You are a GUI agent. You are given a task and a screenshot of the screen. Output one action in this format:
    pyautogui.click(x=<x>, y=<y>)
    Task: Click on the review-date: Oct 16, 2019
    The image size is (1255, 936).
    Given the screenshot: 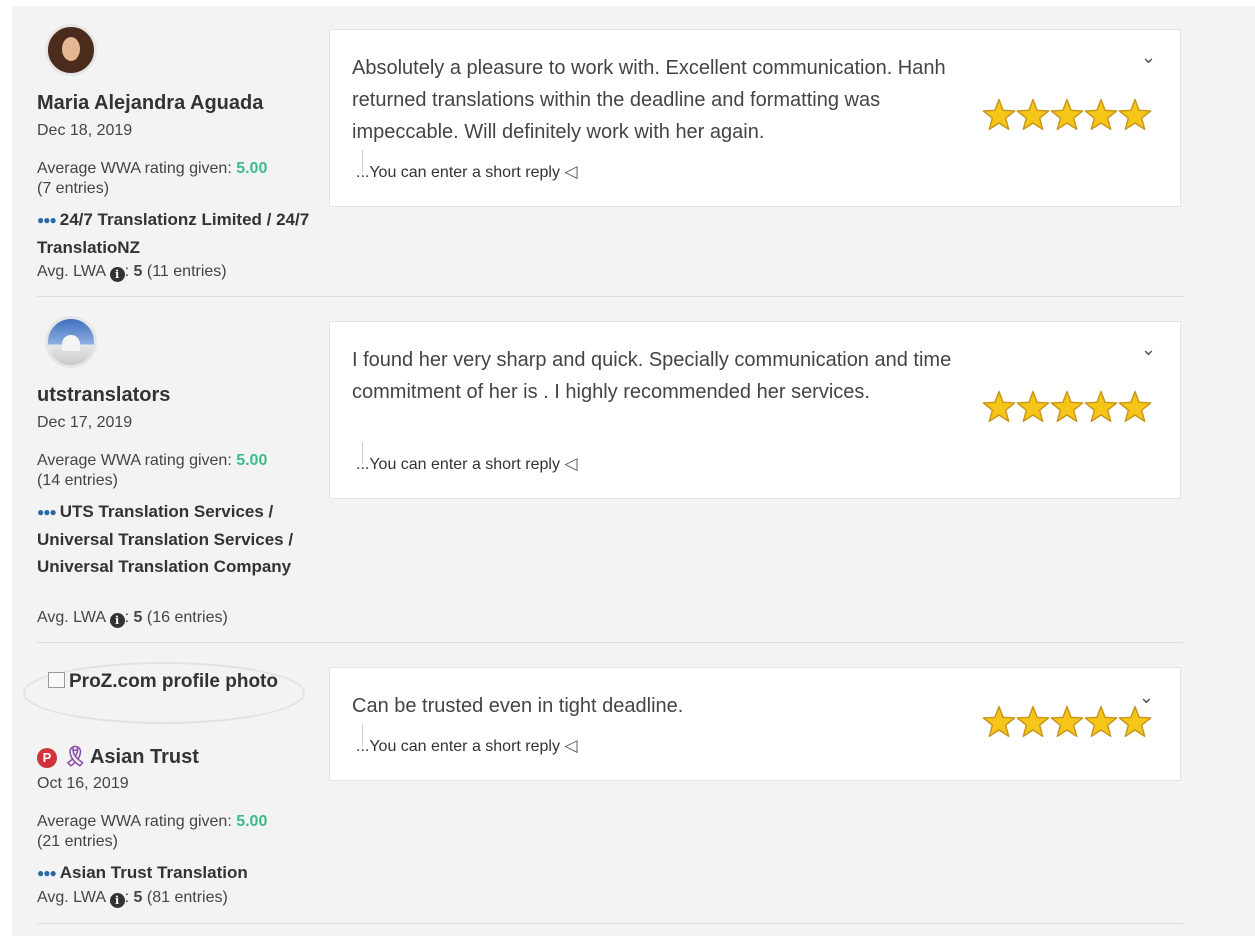 What is the action you would take?
    pyautogui.click(x=83, y=783)
    